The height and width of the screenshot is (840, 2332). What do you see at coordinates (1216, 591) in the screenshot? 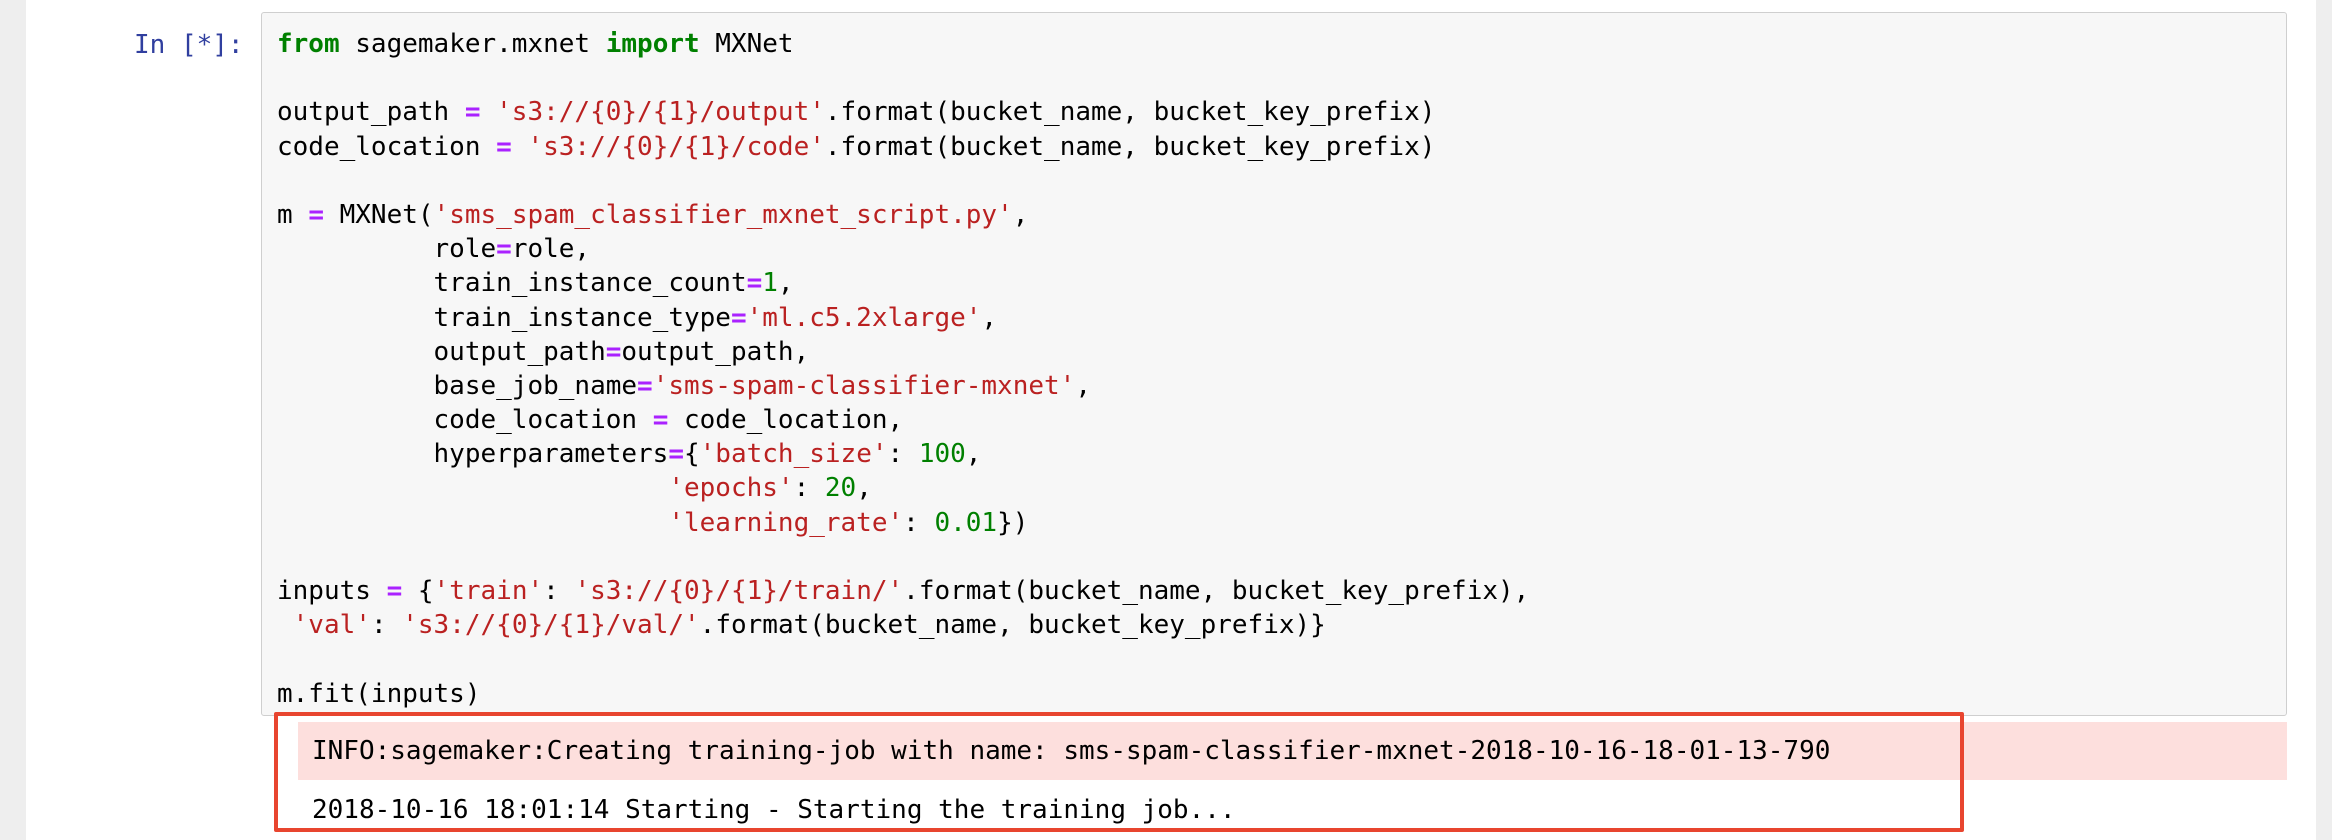
I see `code-token: .format(bucket_name, bucket_key_prefix),` at bounding box center [1216, 591].